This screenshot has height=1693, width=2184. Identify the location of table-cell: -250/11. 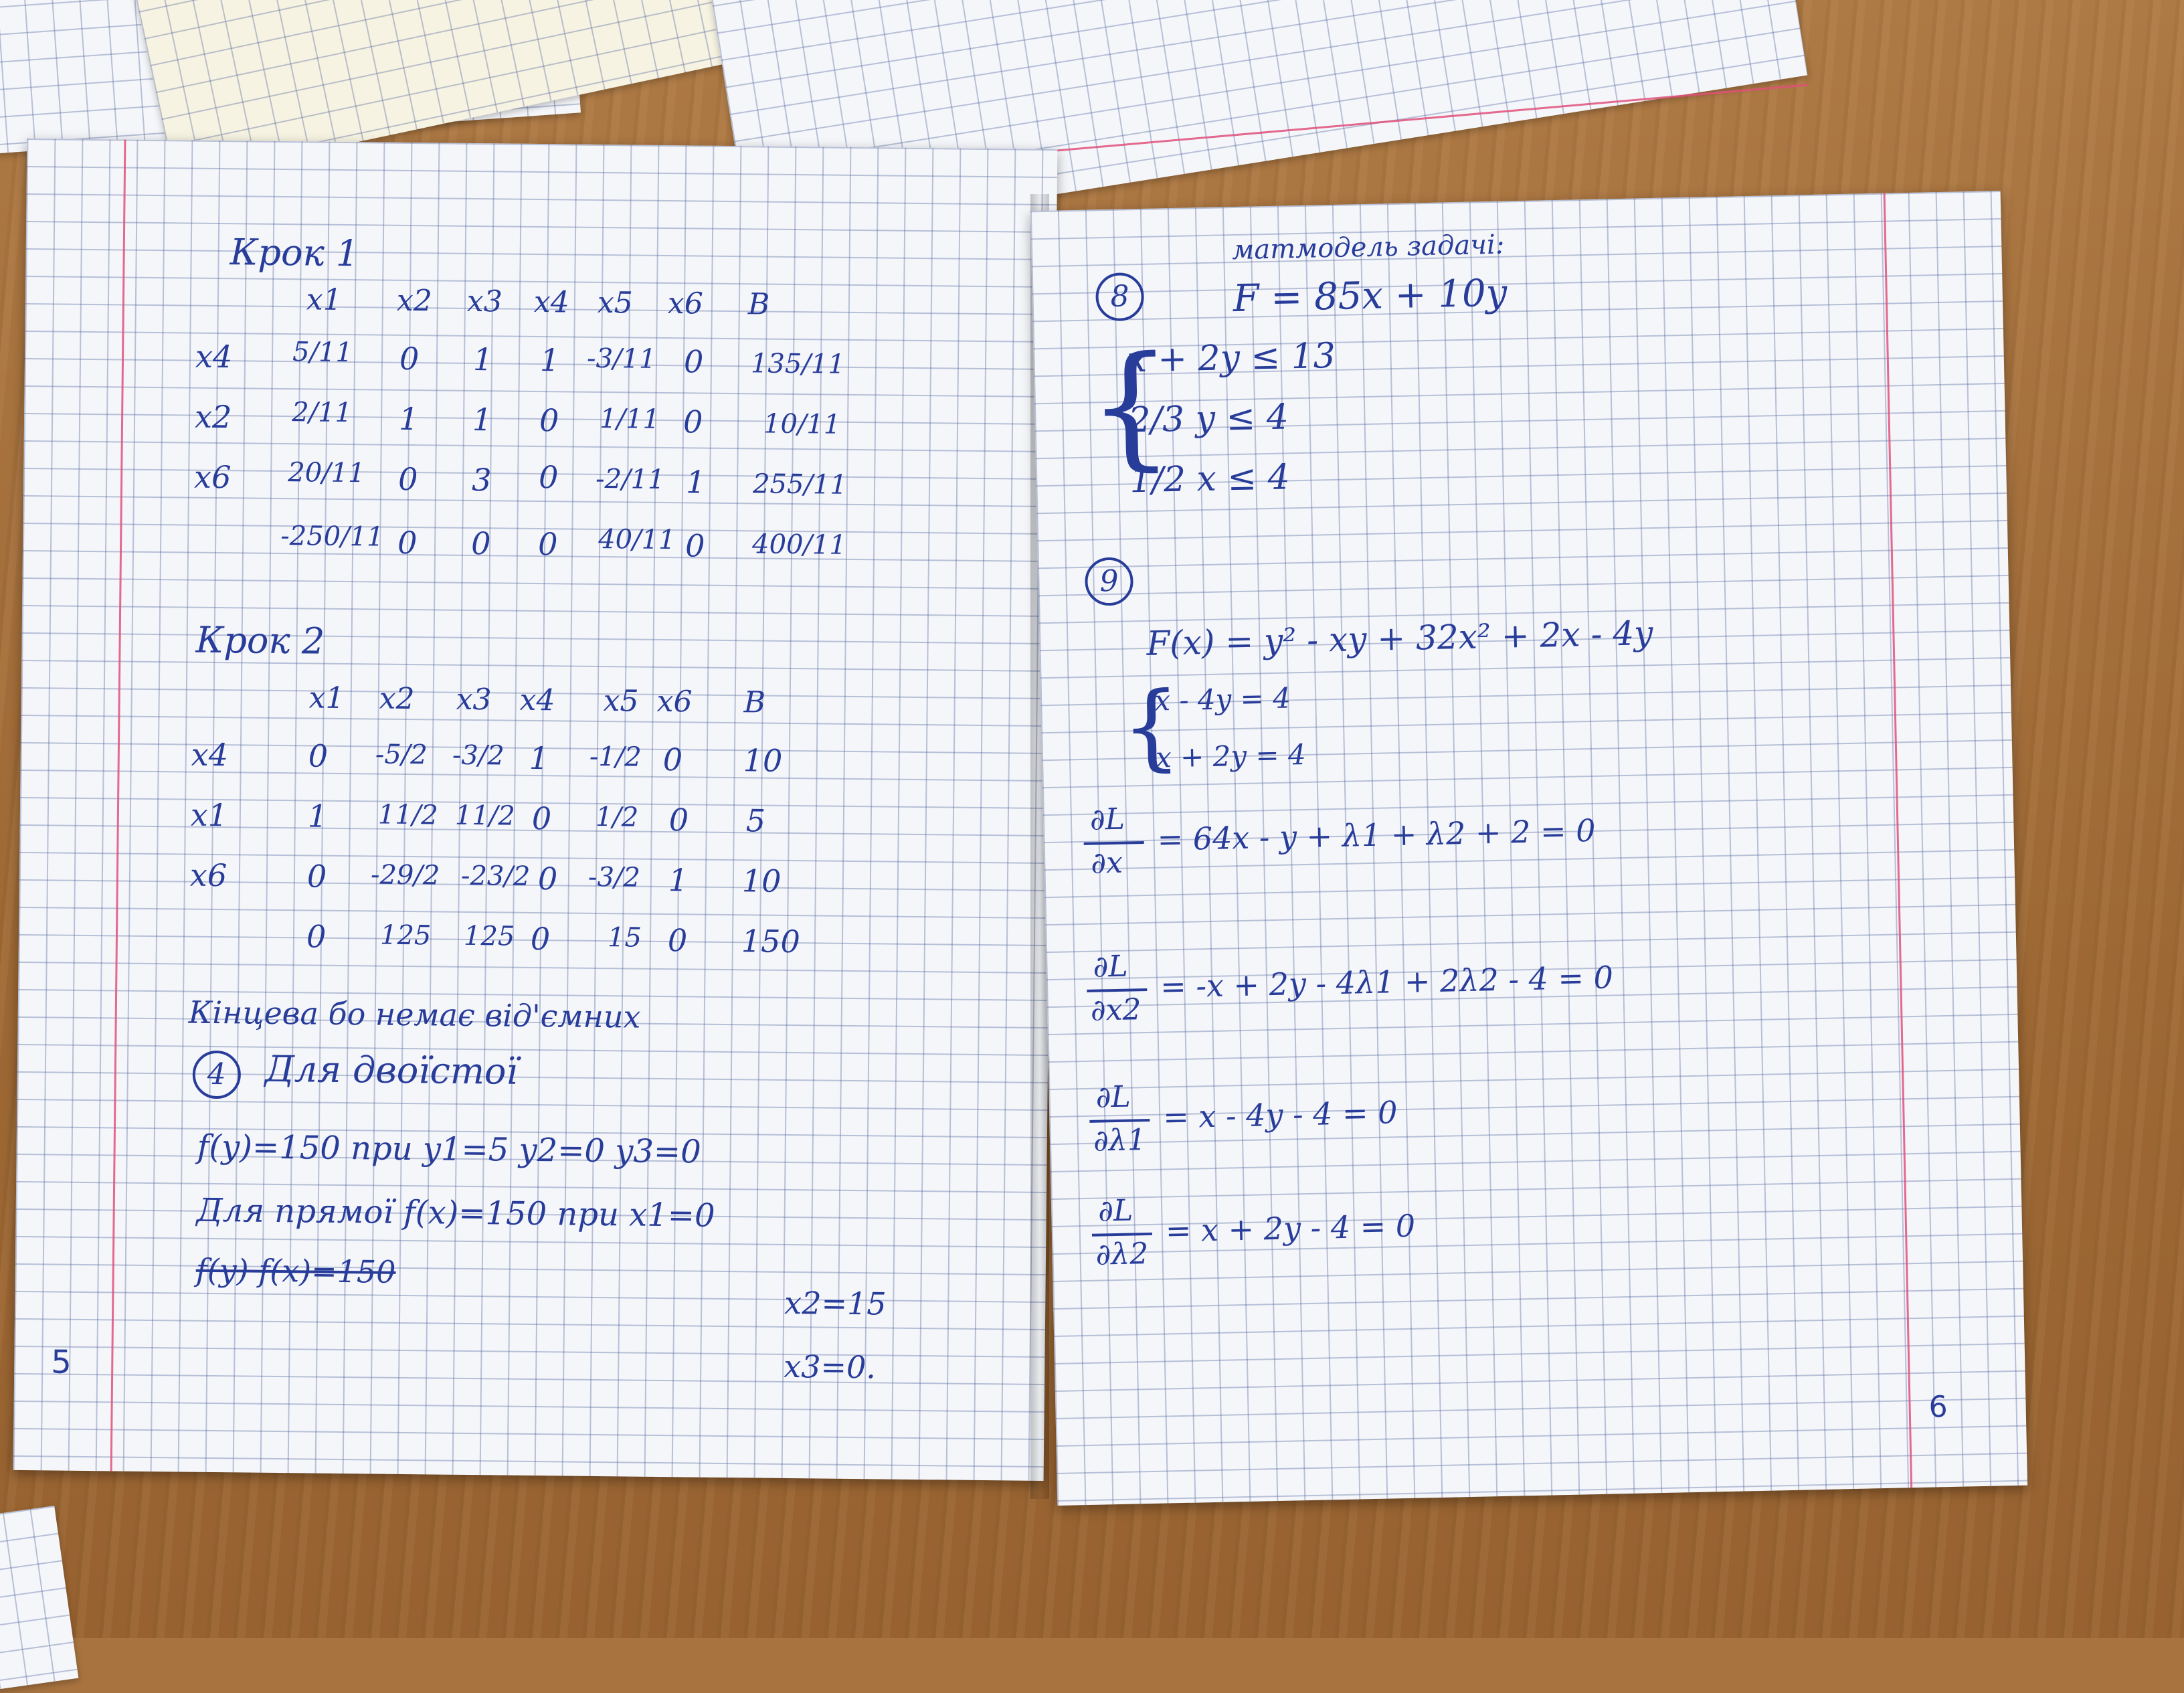
(332, 537).